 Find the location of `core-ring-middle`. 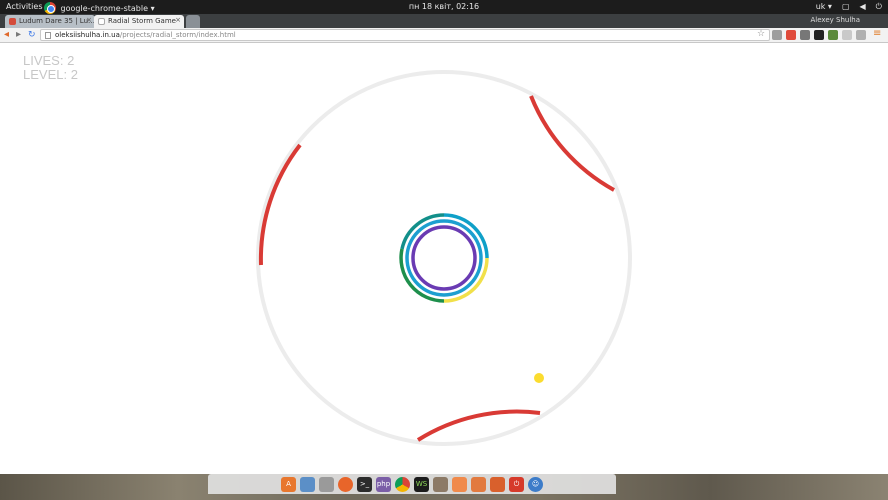

core-ring-middle is located at coordinates (444, 258).